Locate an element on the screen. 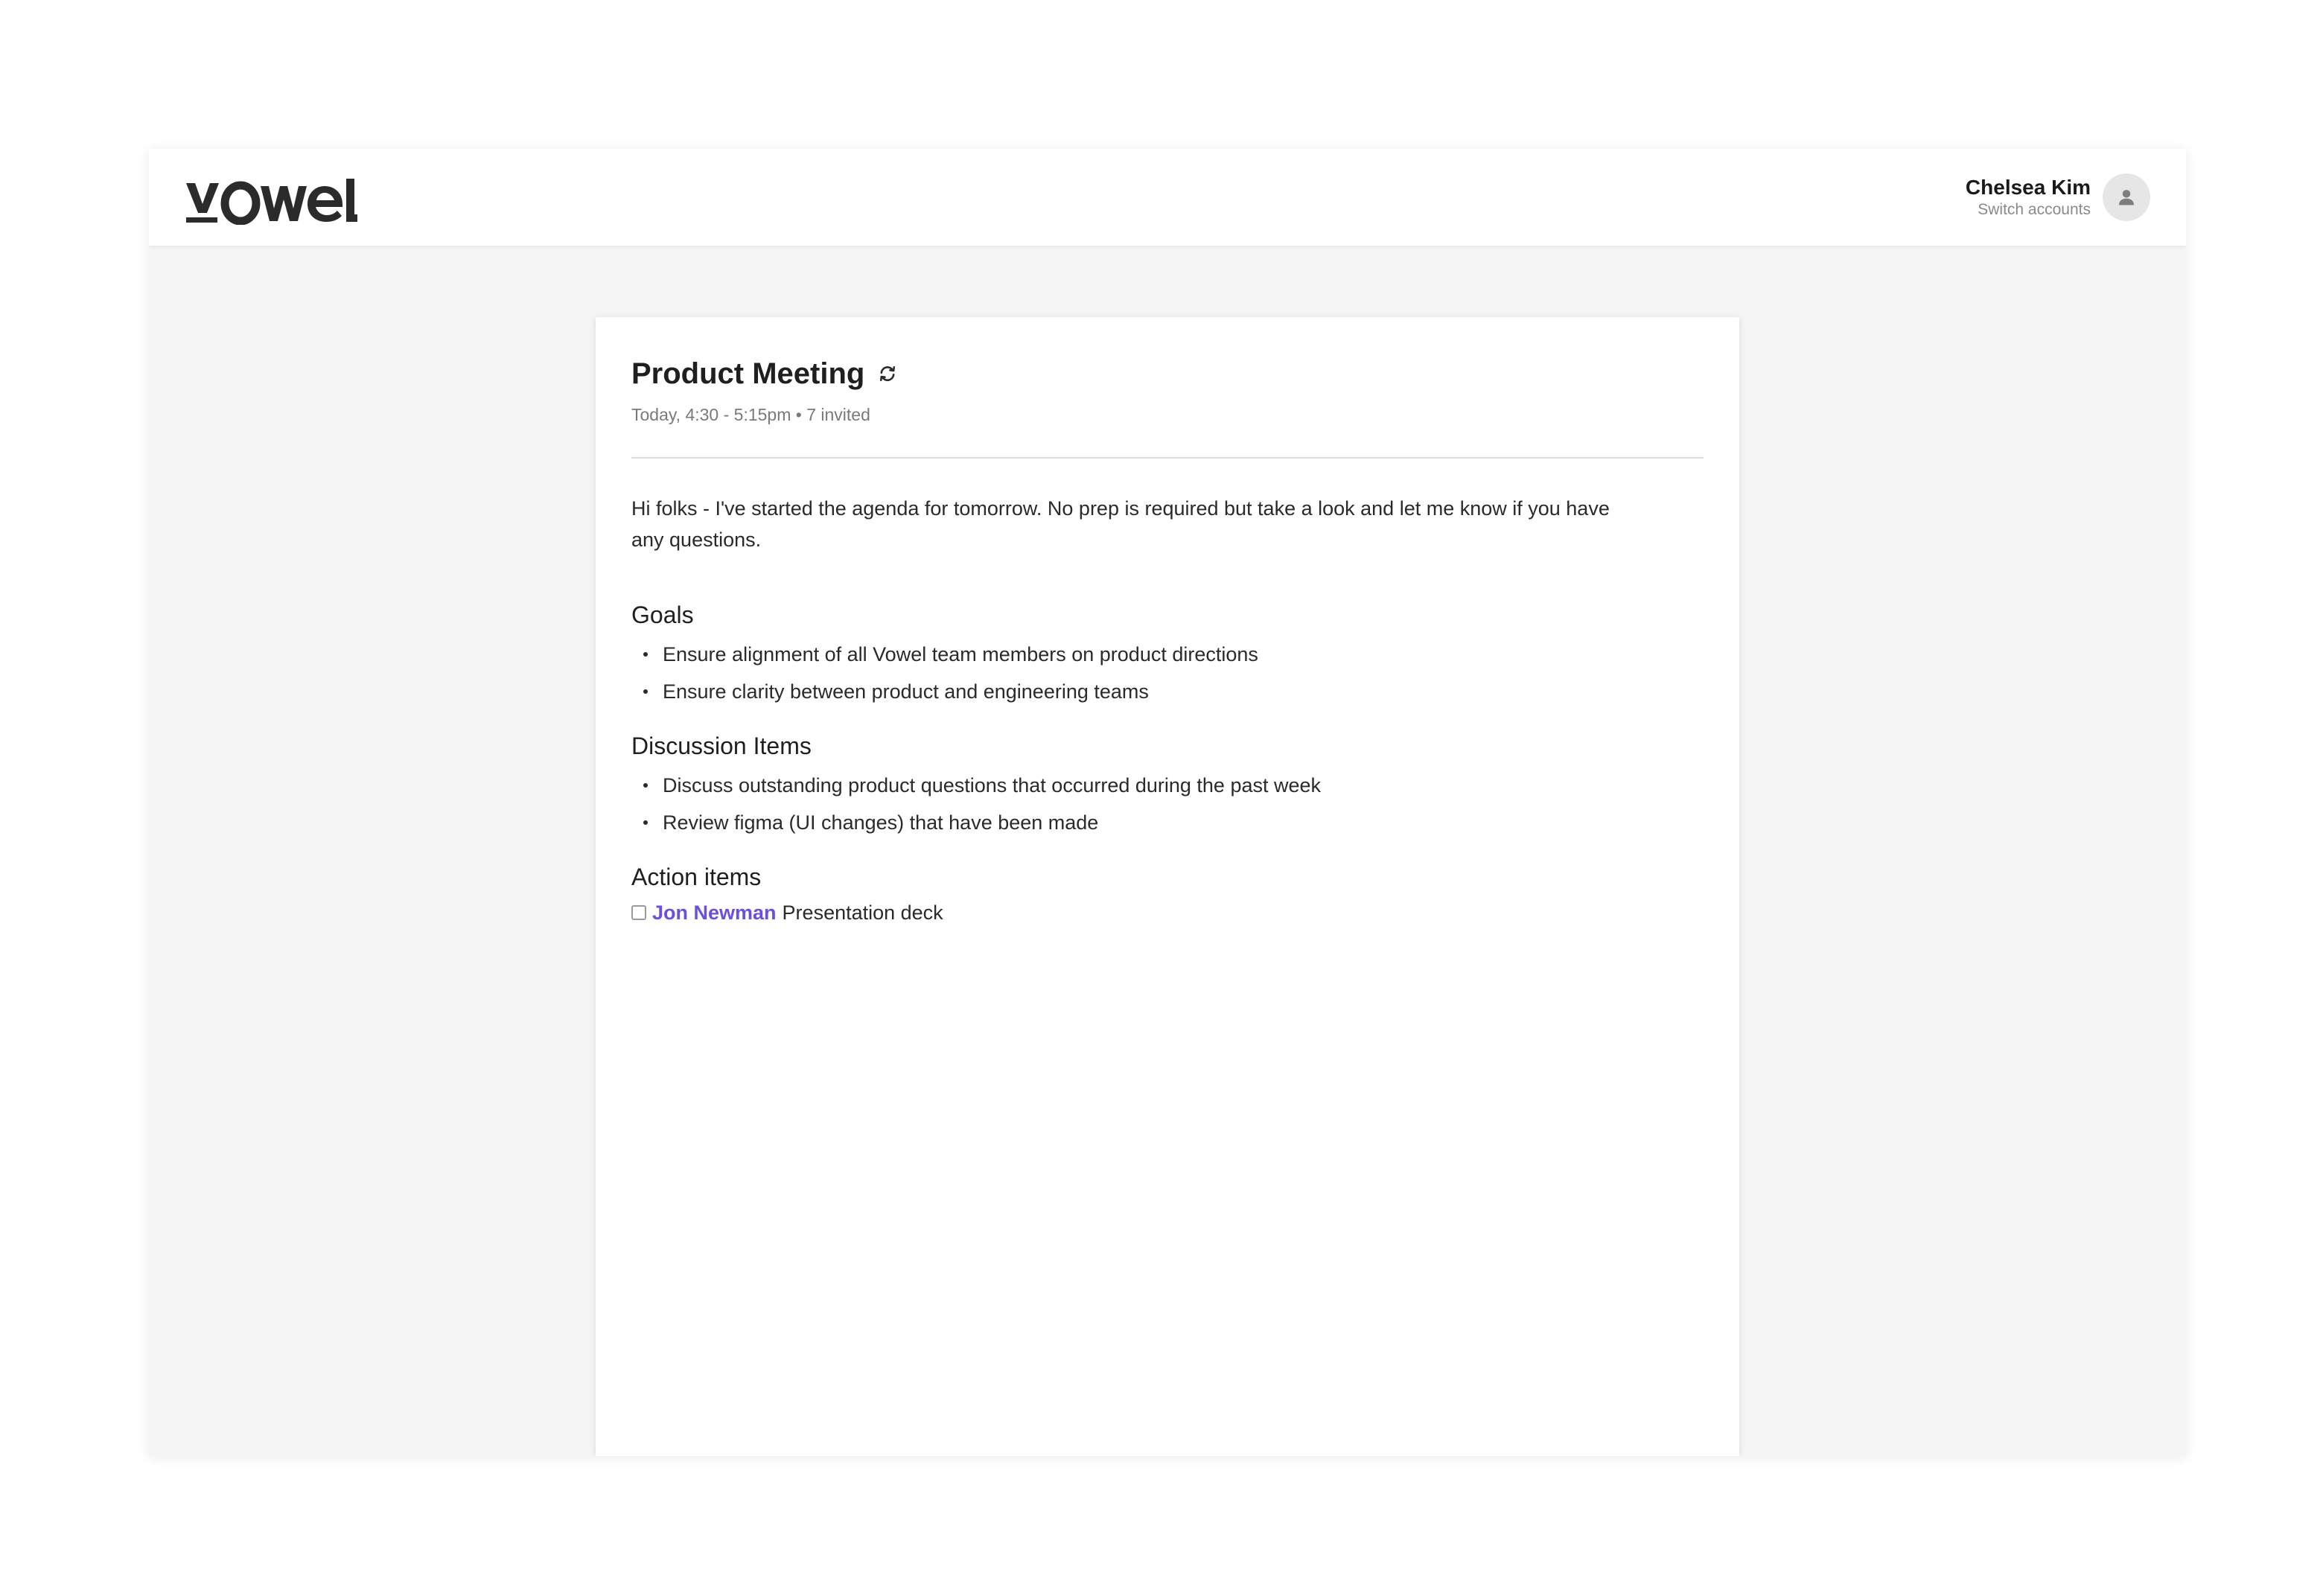 The image size is (2323, 1596). switch-accounts-link: Switch accounts is located at coordinates (2028, 210).